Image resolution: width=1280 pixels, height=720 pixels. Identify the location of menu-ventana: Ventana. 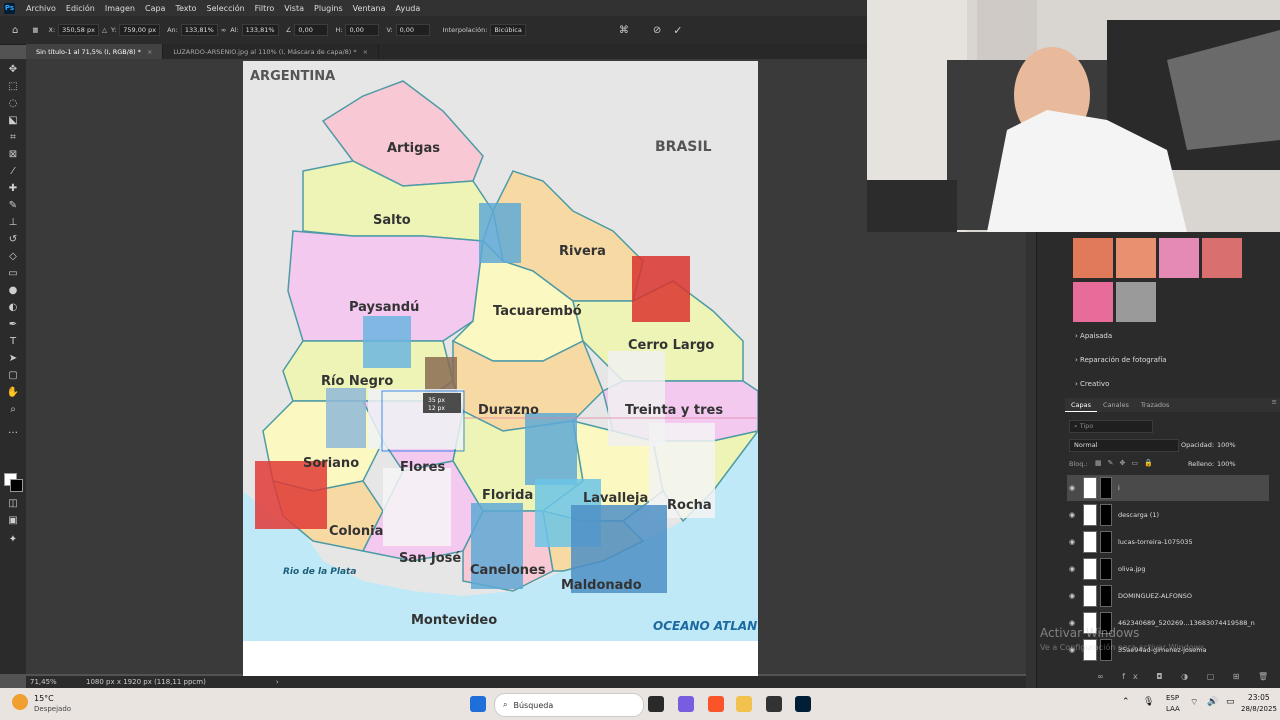
(369, 8).